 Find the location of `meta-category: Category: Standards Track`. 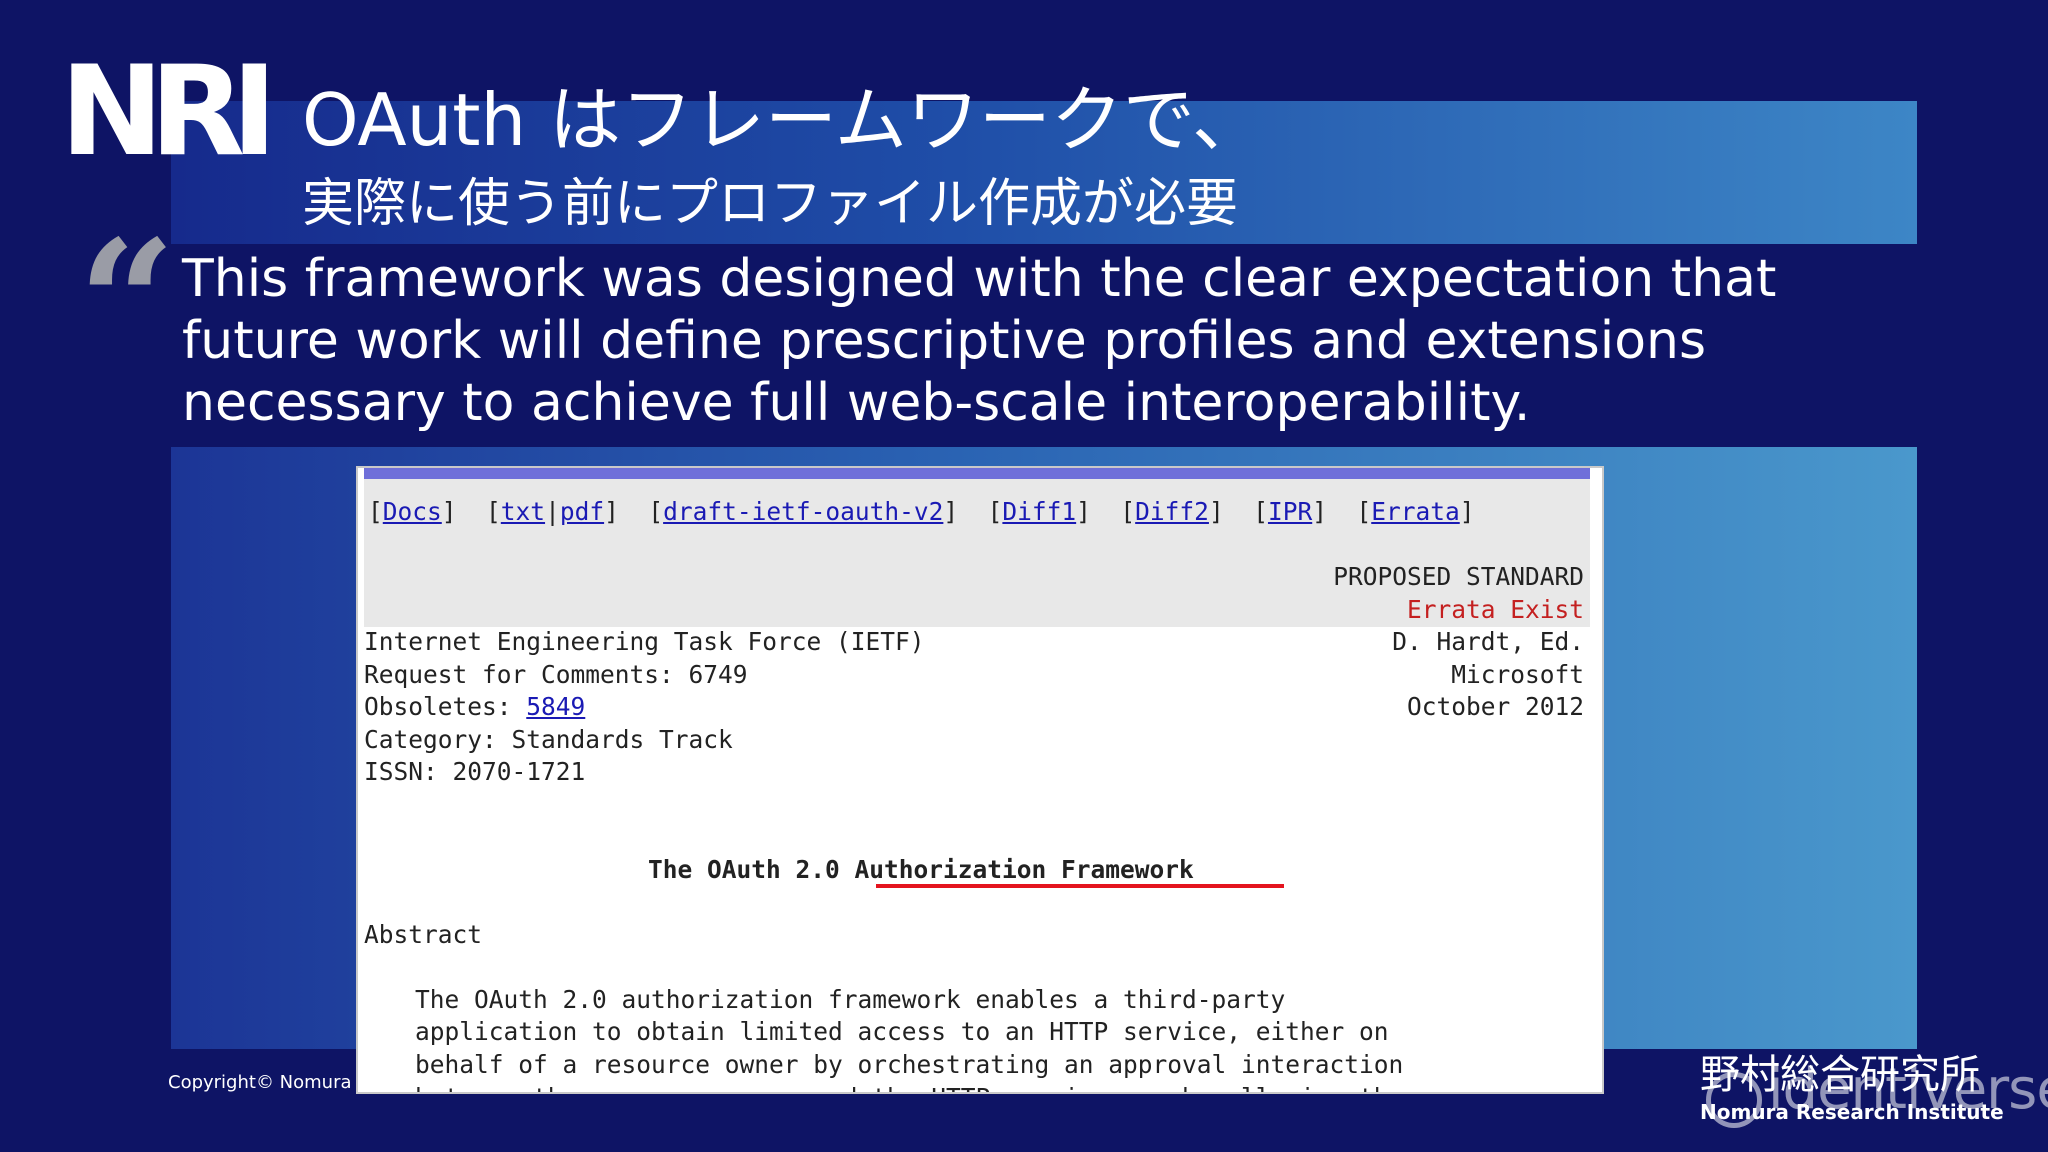

meta-category: Category: Standards Track is located at coordinates (548, 739).